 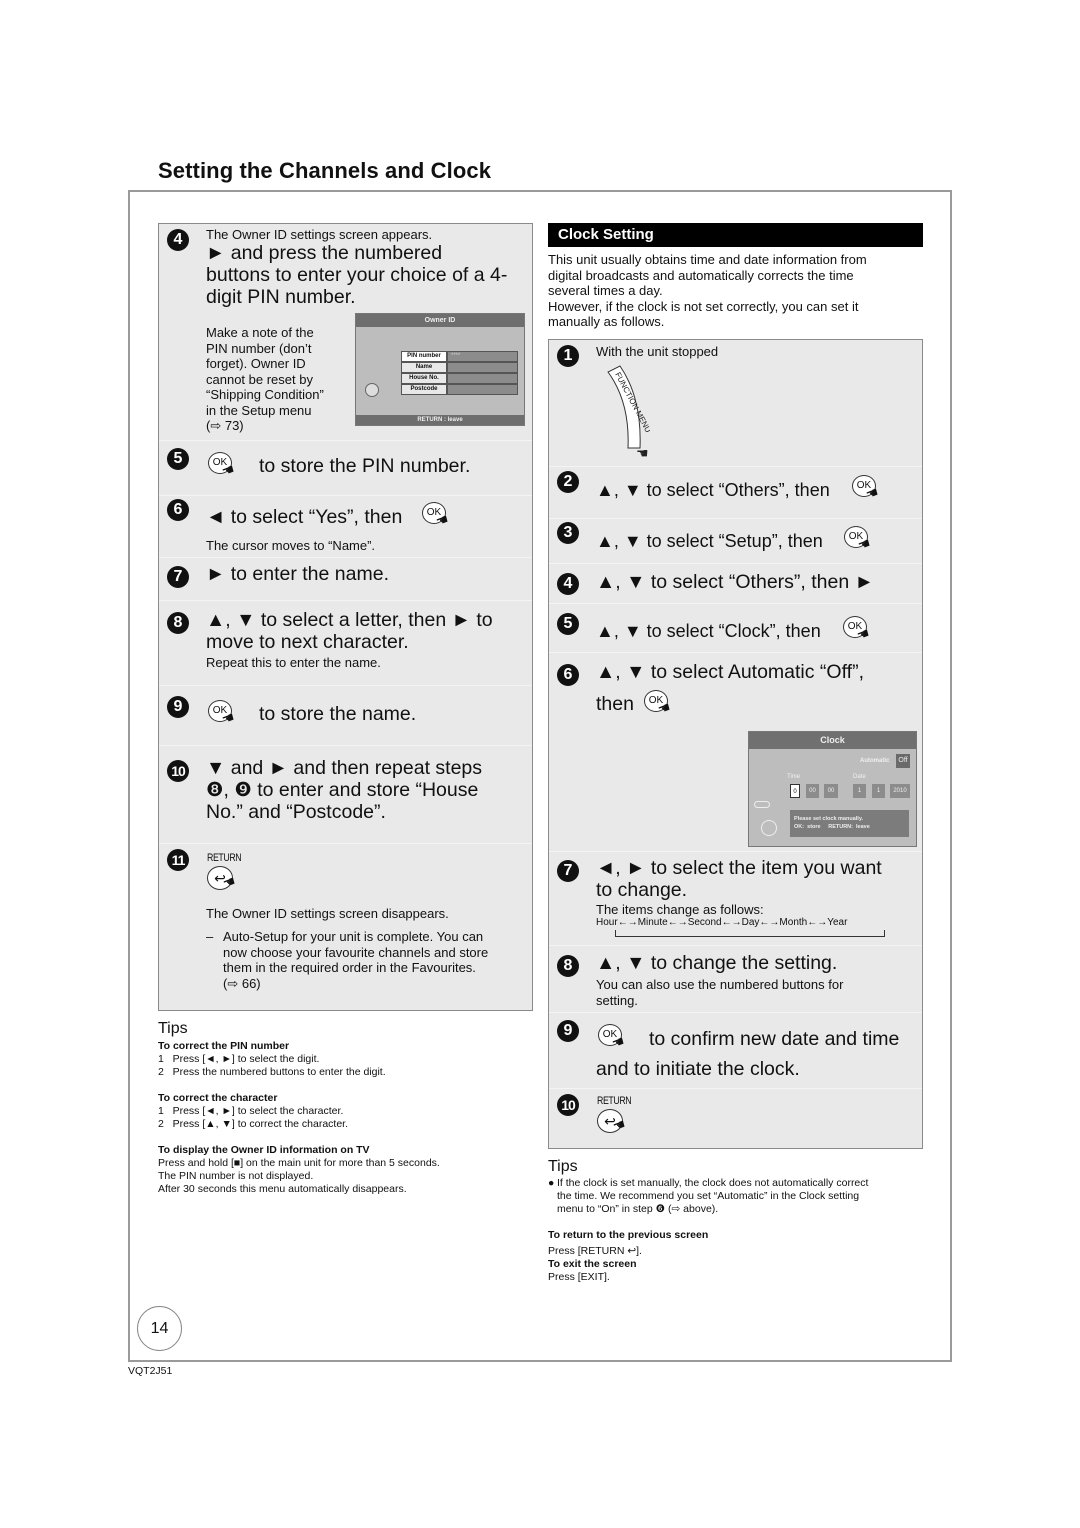 What do you see at coordinates (735, 582) in the screenshot?
I see `step-instruction: ▲, ▼ to select “Others”, then ►` at bounding box center [735, 582].